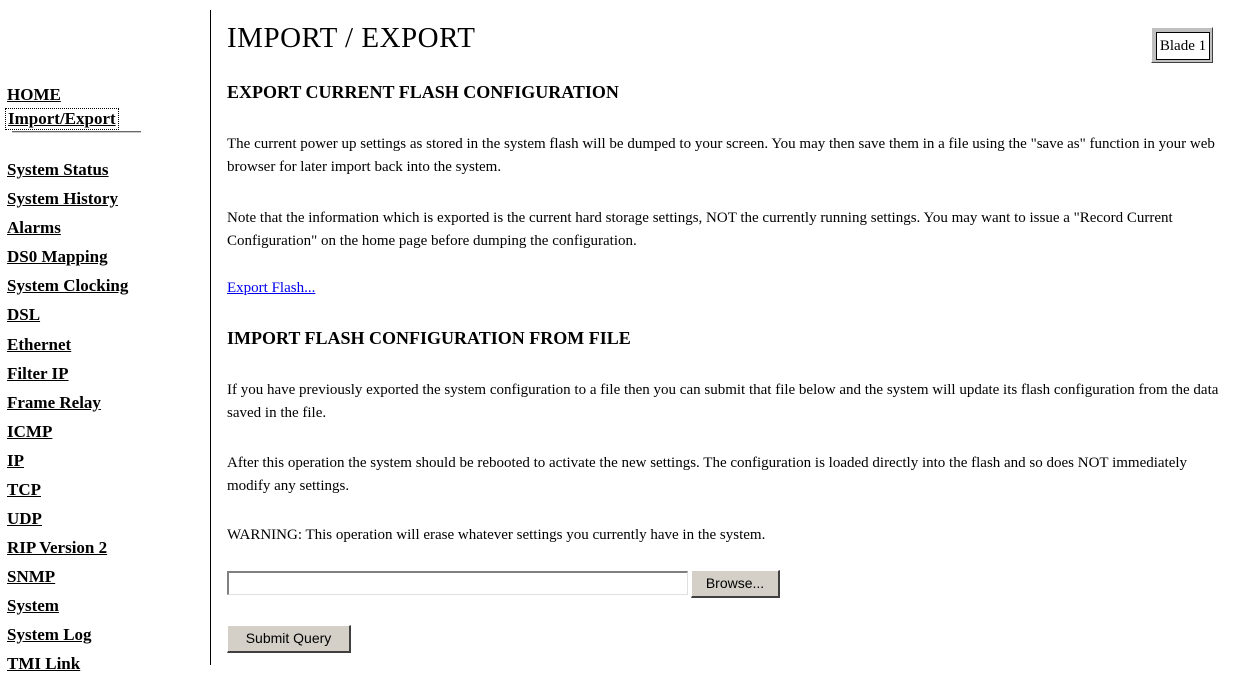  Describe the element at coordinates (24, 490) in the screenshot. I see `nav-link-tcp: TCP` at that location.